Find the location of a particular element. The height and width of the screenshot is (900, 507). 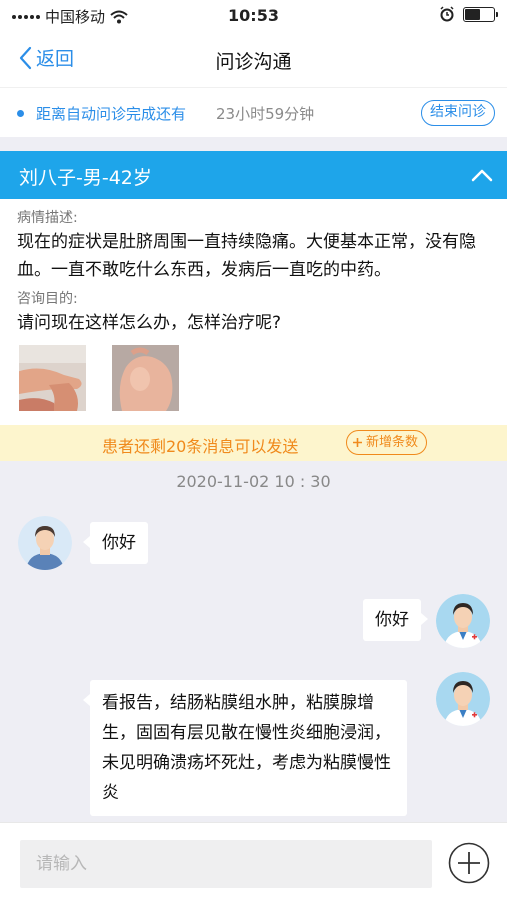

page-title: 问诊沟通 is located at coordinates (253, 62).